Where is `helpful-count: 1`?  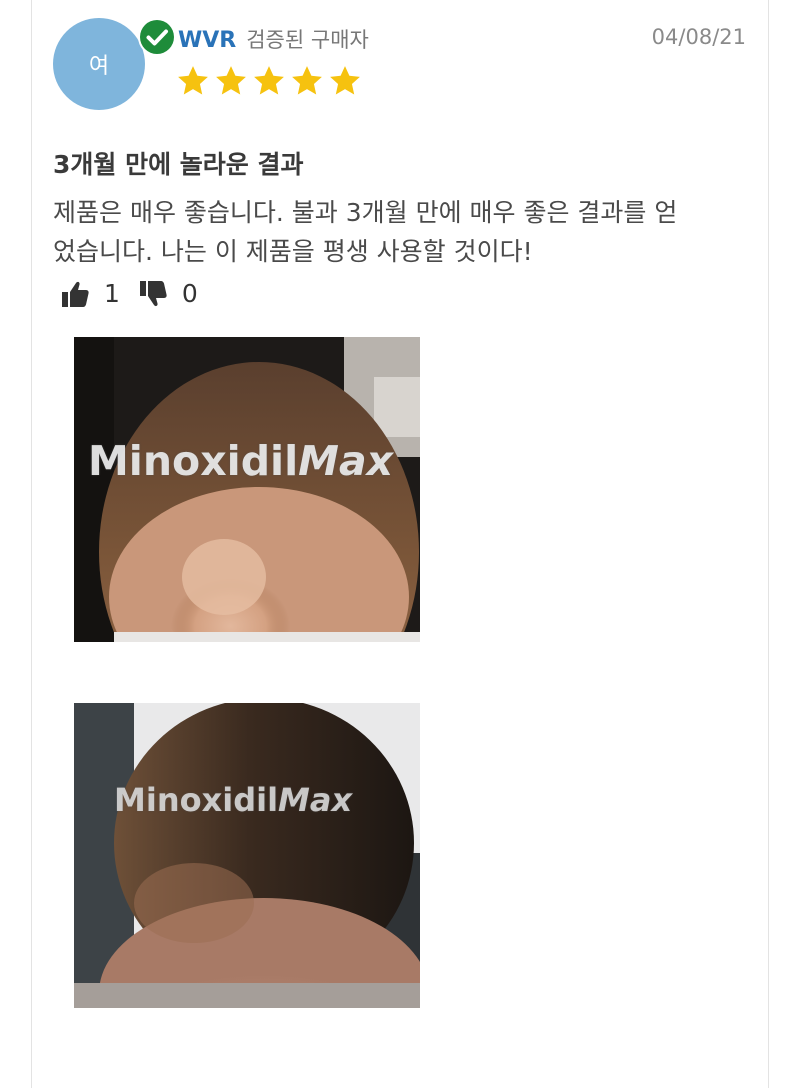 helpful-count: 1 is located at coordinates (112, 293).